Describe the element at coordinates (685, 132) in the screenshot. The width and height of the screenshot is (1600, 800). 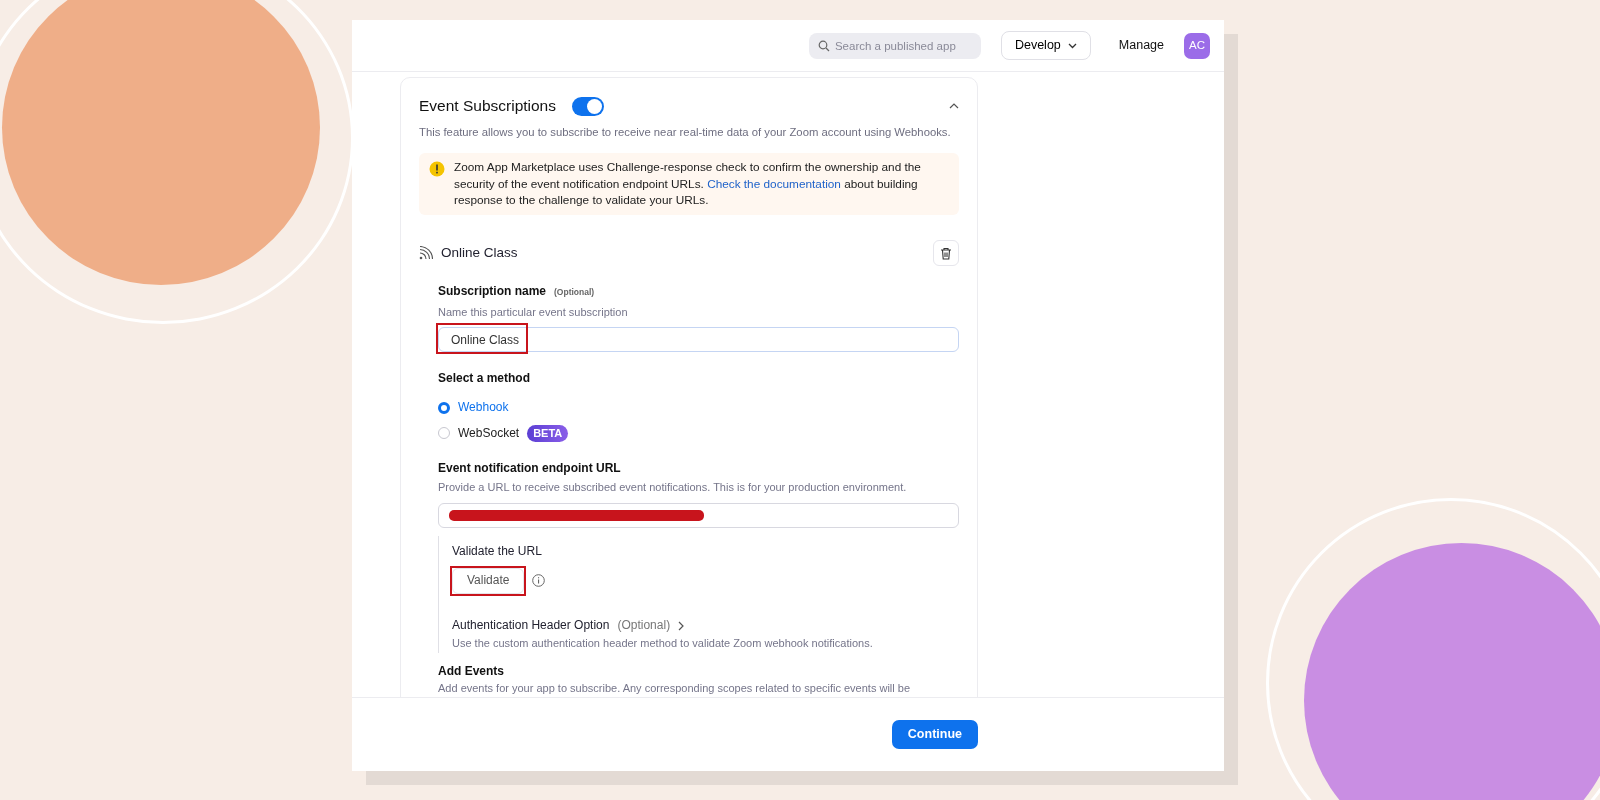
I see `section-description: This feature allows you to subscribe to receive near real-time data of your Zoom account using Webhooks.` at that location.